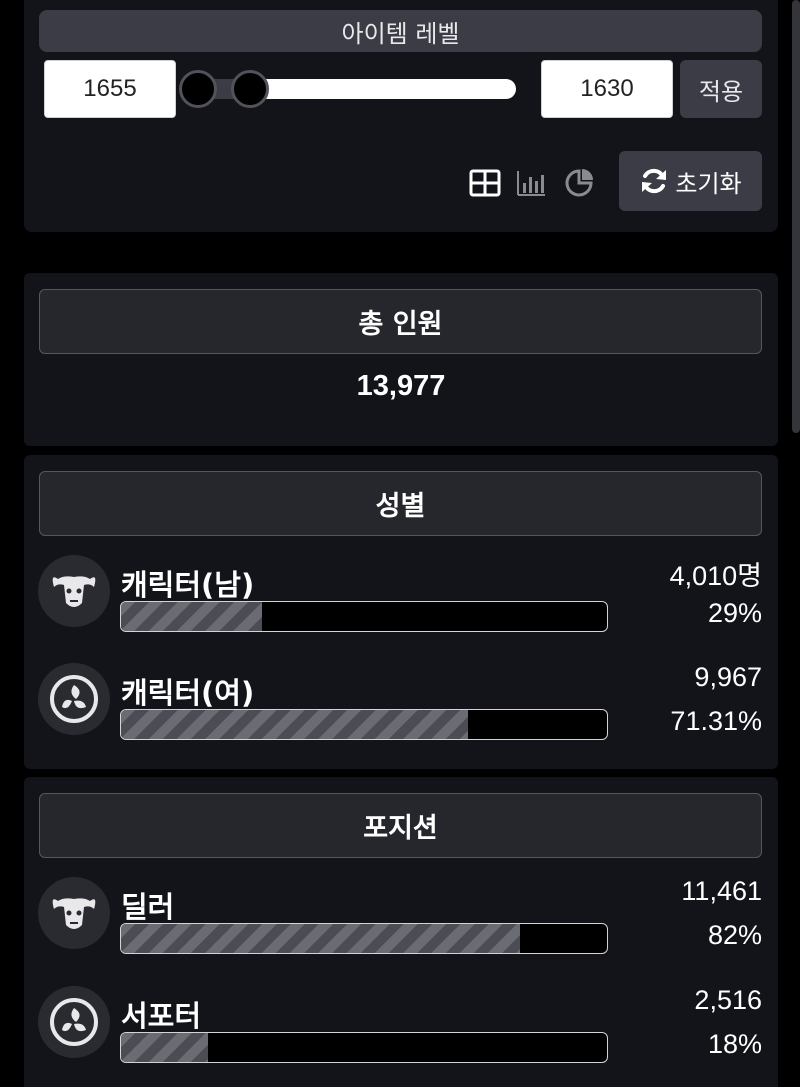 The image size is (800, 1087). I want to click on position-row-support: 서포터 2,516 18%, so click(401, 1035).